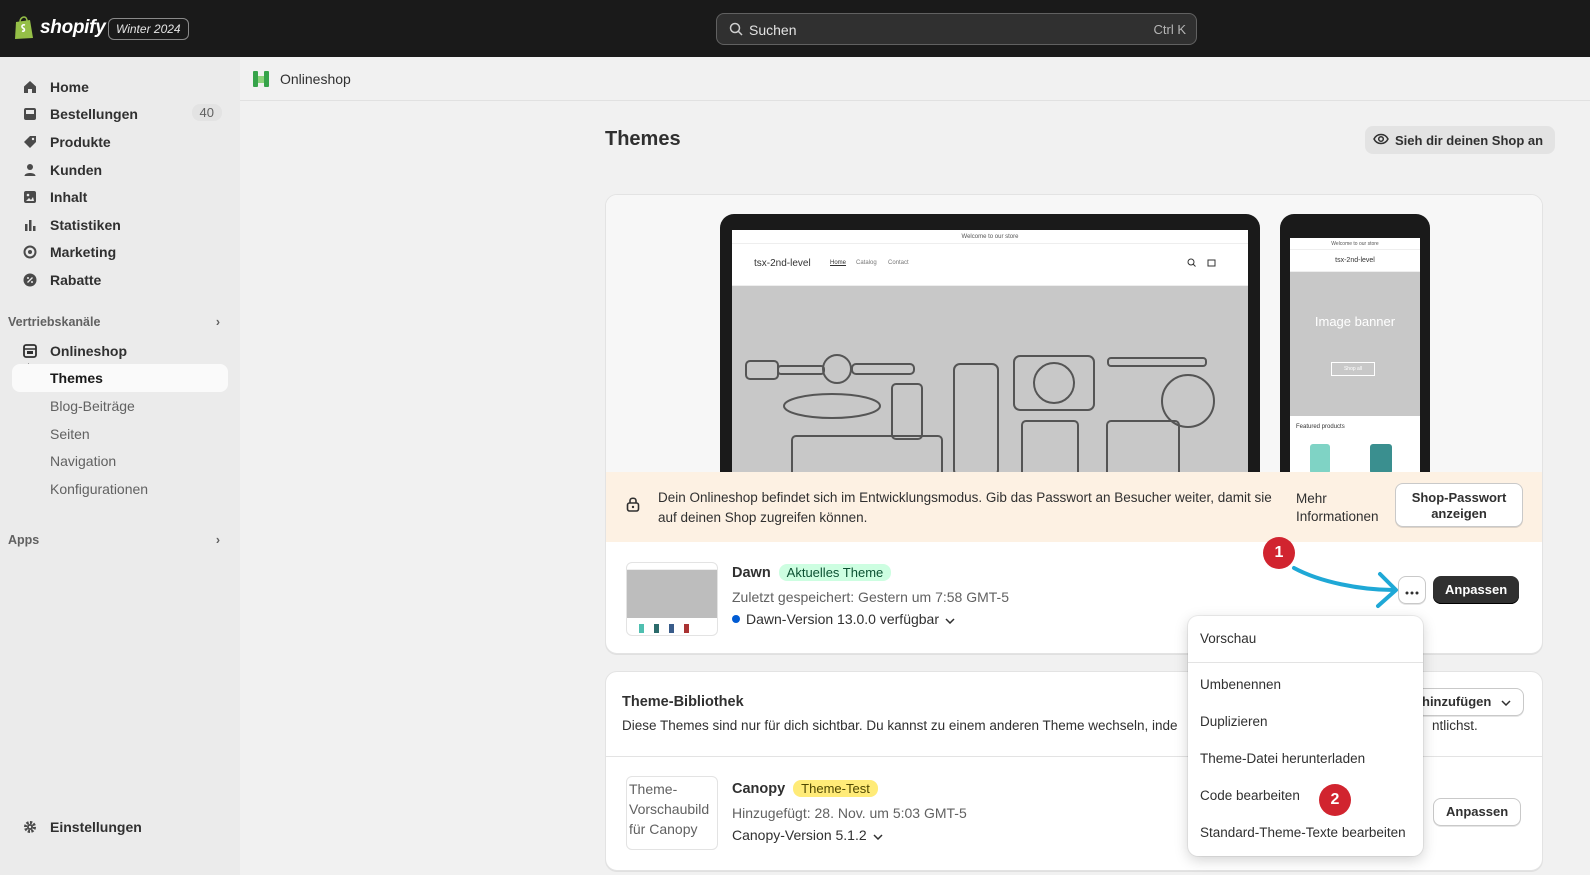 This screenshot has height=875, width=1590. Describe the element at coordinates (643, 139) in the screenshot. I see `page-title: Themes` at that location.